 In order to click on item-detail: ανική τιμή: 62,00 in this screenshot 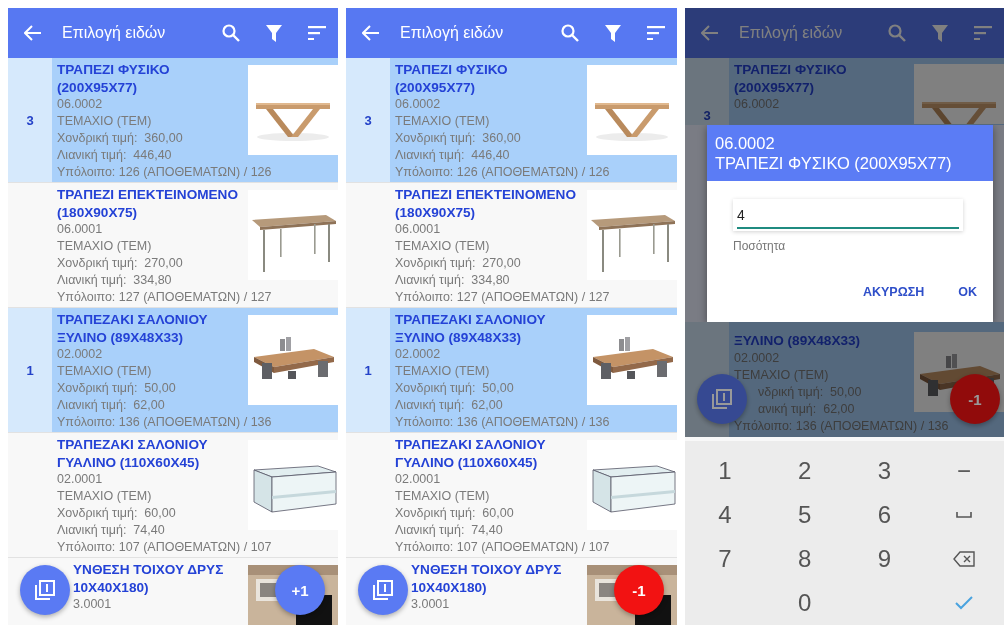, I will do `click(806, 409)`.